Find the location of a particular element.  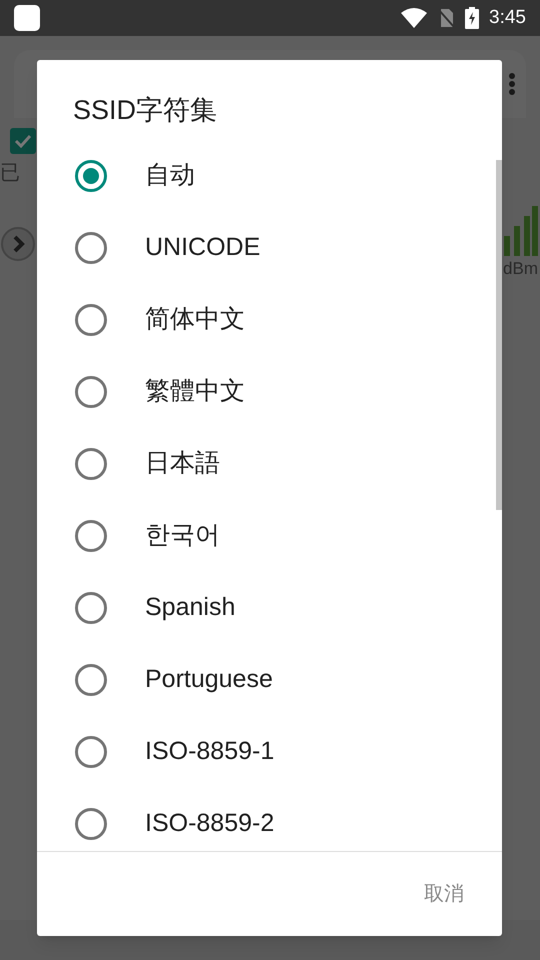

radio-option: 自动 is located at coordinates (269, 176).